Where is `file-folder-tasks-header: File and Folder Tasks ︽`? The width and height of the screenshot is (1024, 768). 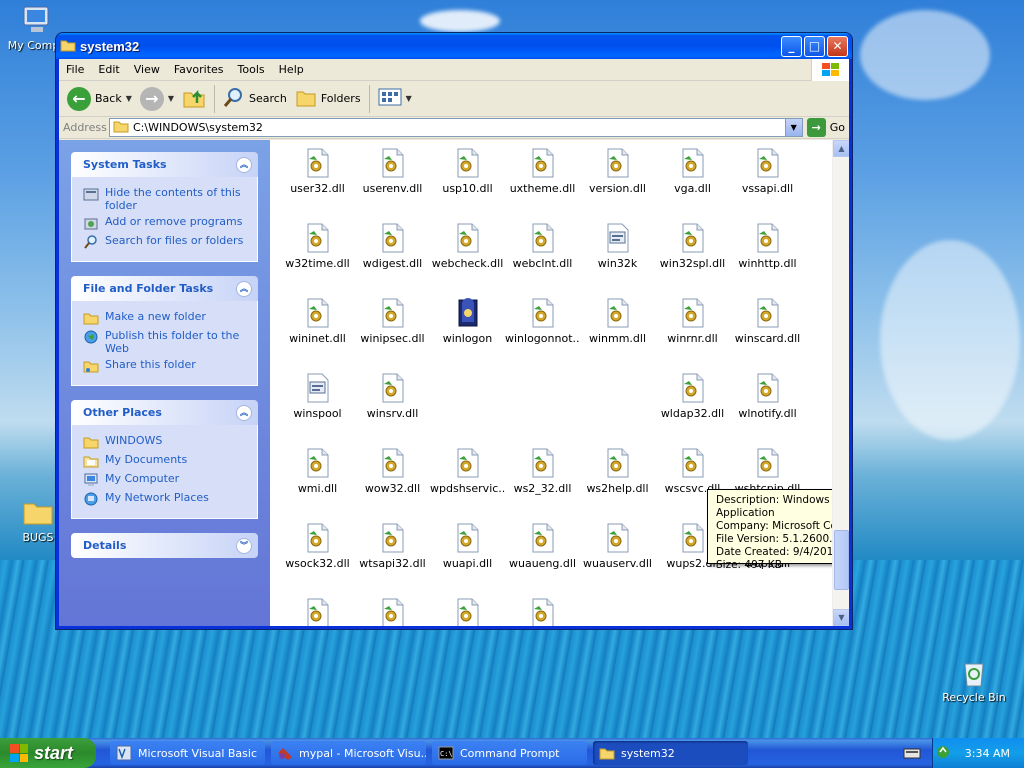 file-folder-tasks-header: File and Folder Tasks ︽ is located at coordinates (164, 288).